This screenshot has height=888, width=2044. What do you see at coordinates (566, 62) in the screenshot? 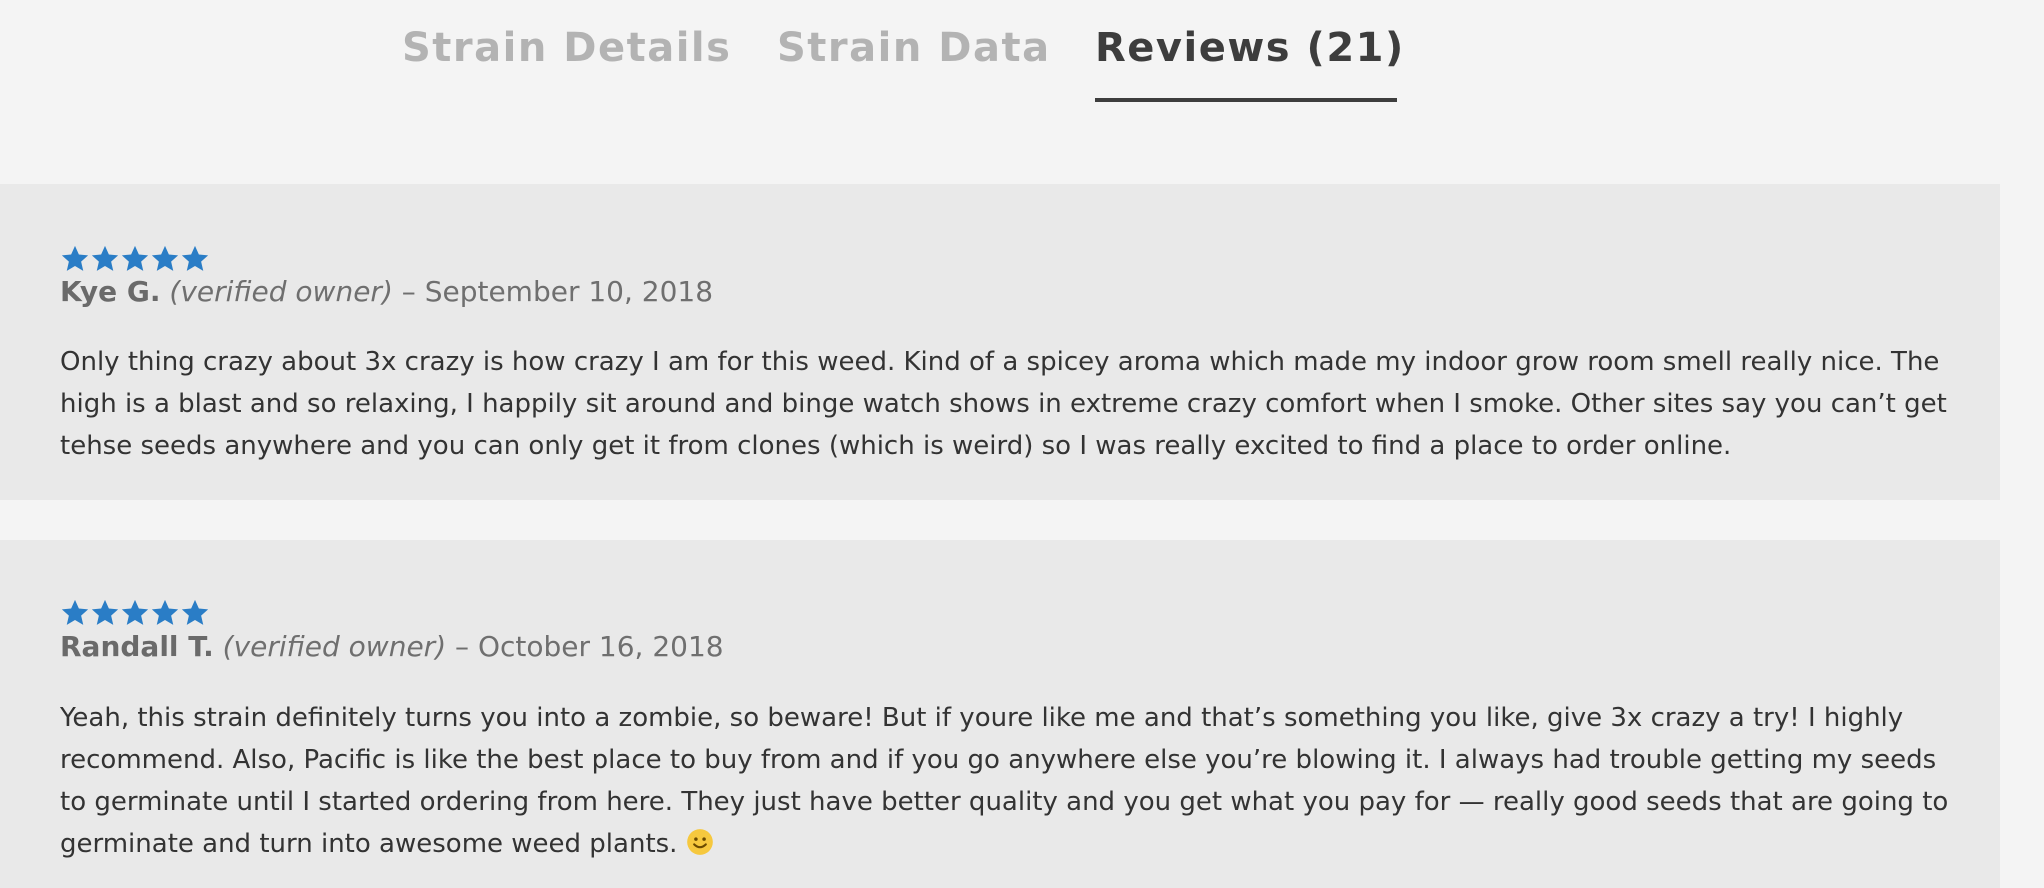
I see `tab-strain-details: Strain Details` at bounding box center [566, 62].